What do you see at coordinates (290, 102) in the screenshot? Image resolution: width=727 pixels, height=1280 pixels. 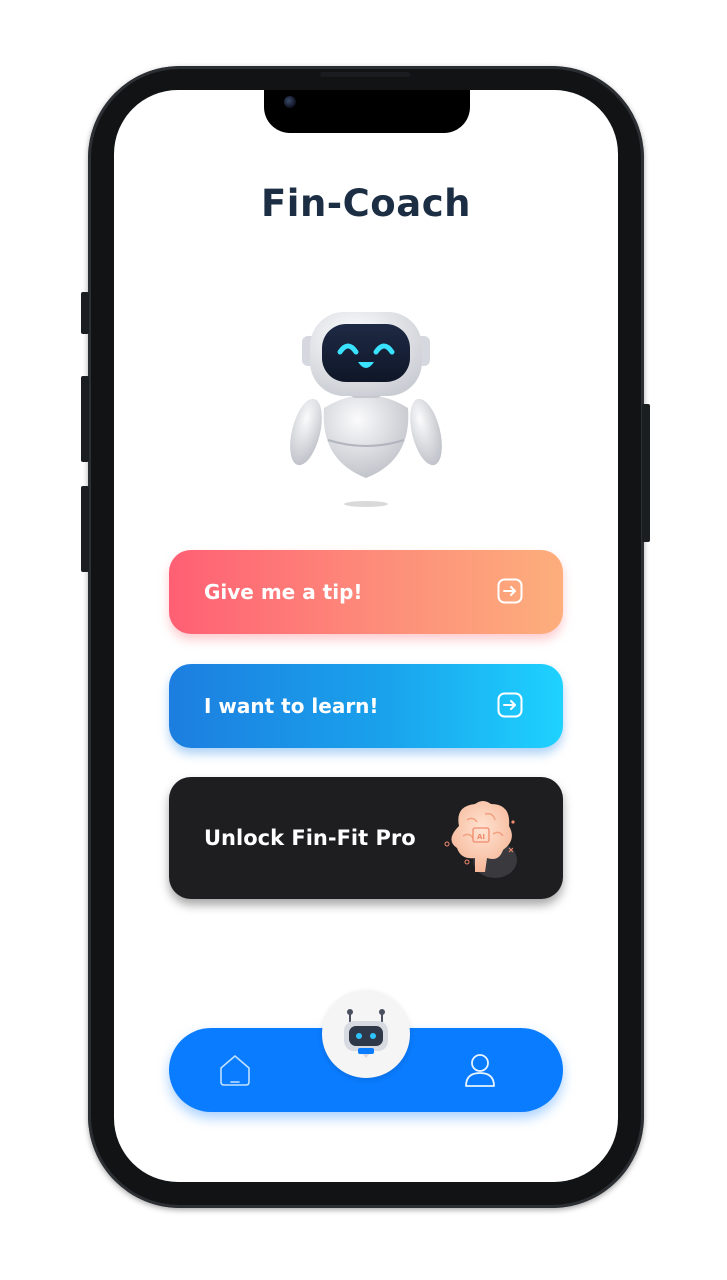 I see `front-camera` at bounding box center [290, 102].